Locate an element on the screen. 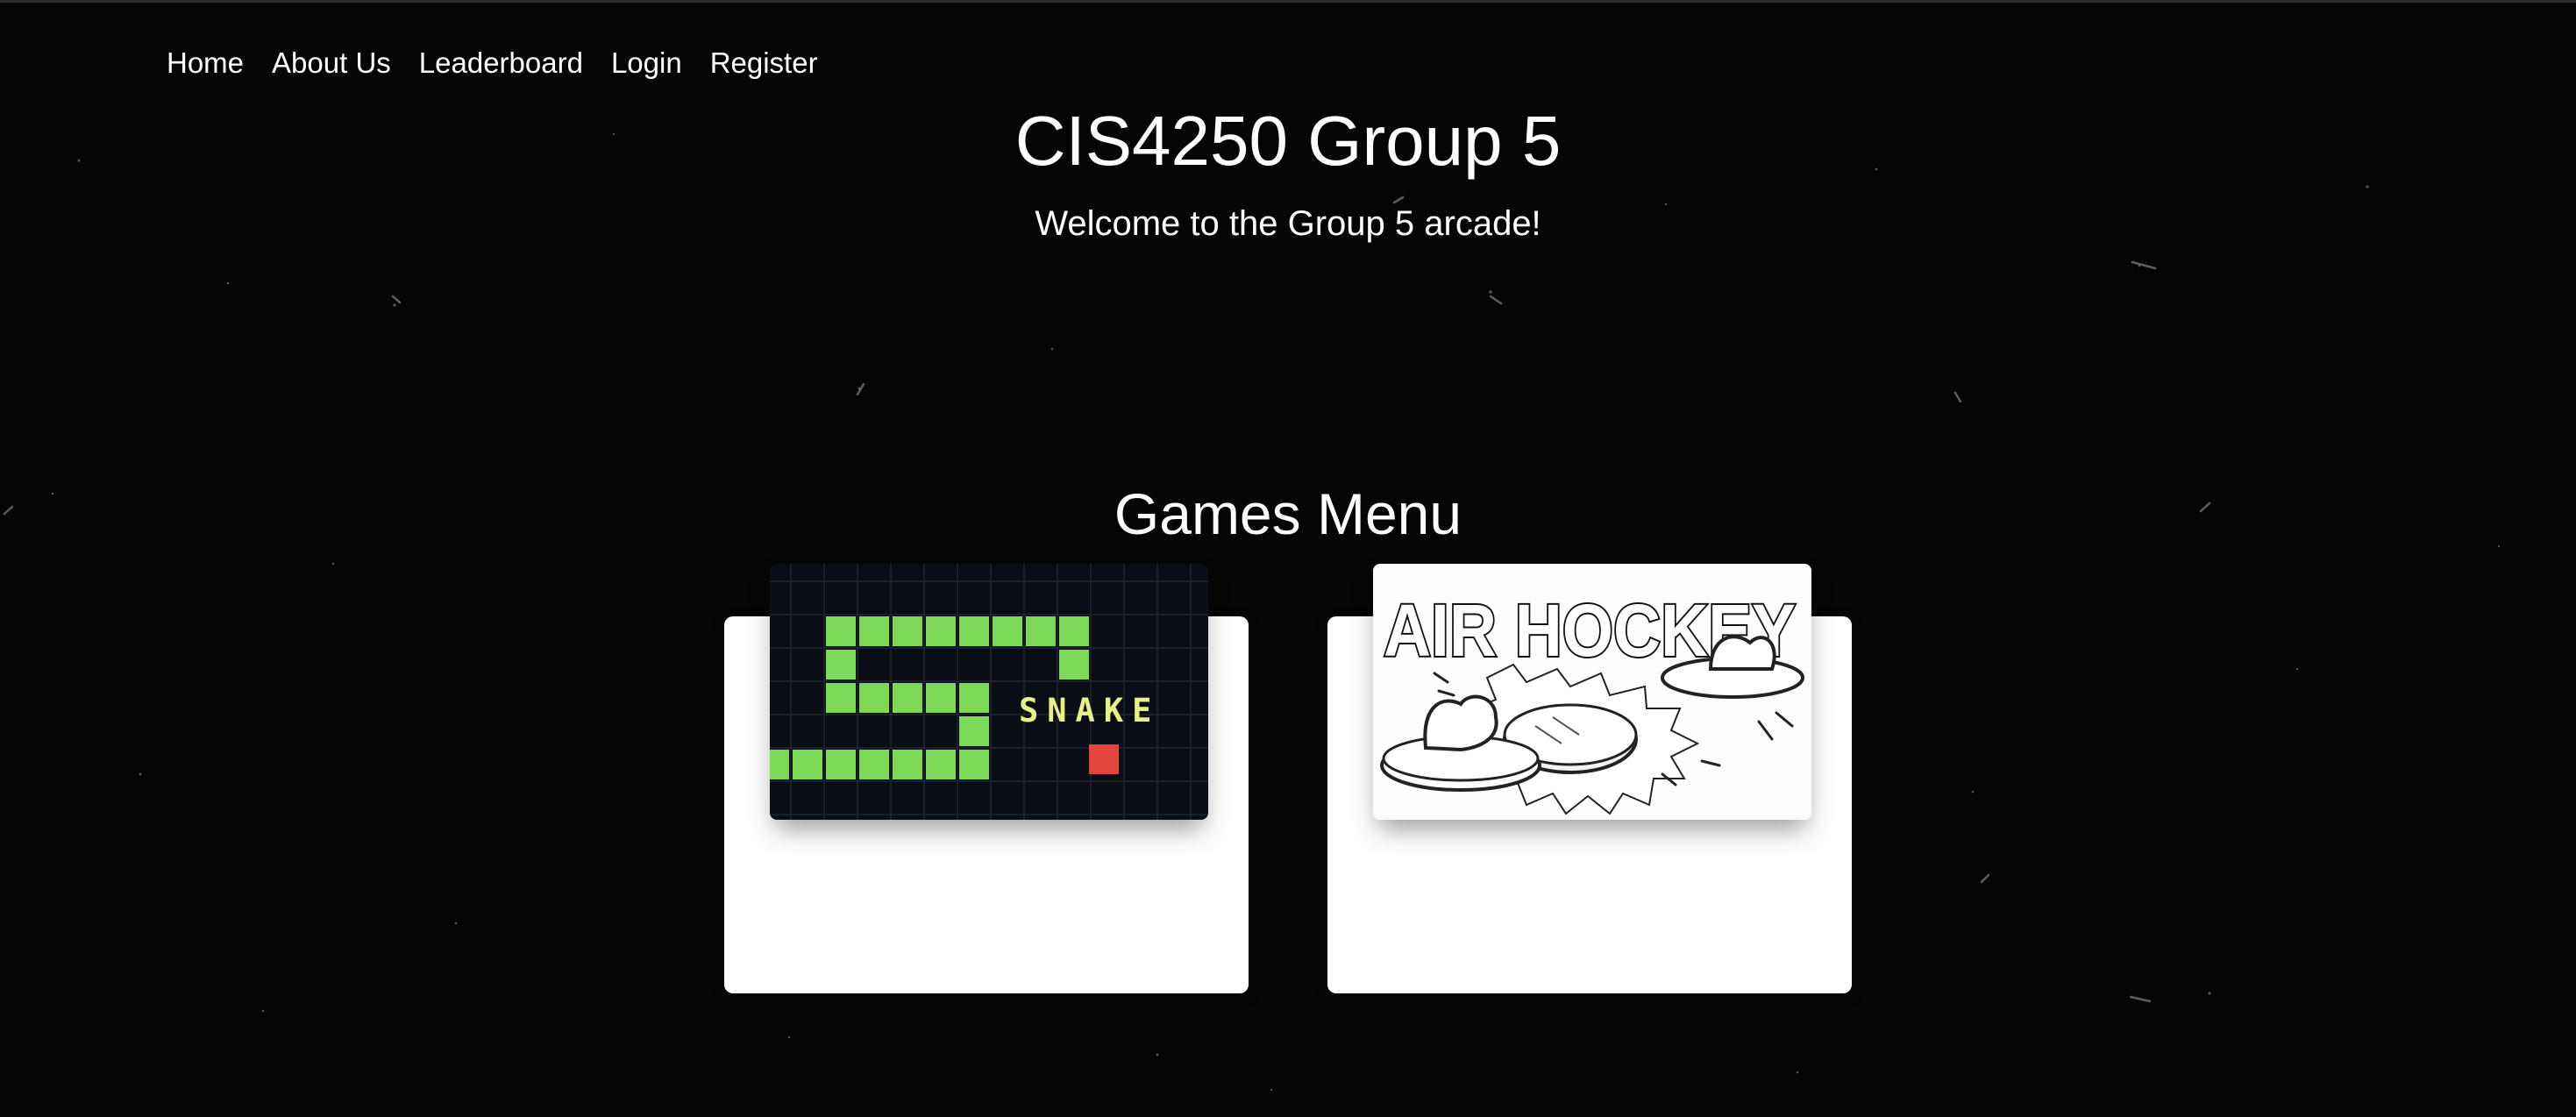 The height and width of the screenshot is (1117, 2576). page-title: CIS4250 Group 5 is located at coordinates (1288, 141).